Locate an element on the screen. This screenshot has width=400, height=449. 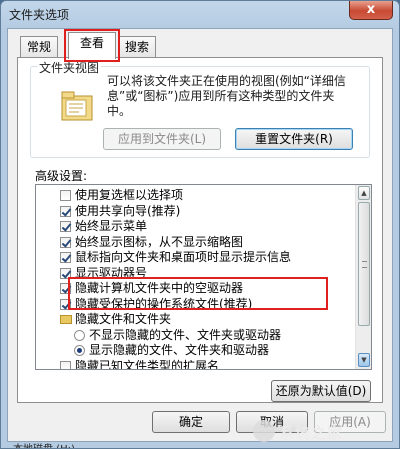
scroll-grip-icon is located at coordinates (364, 264).